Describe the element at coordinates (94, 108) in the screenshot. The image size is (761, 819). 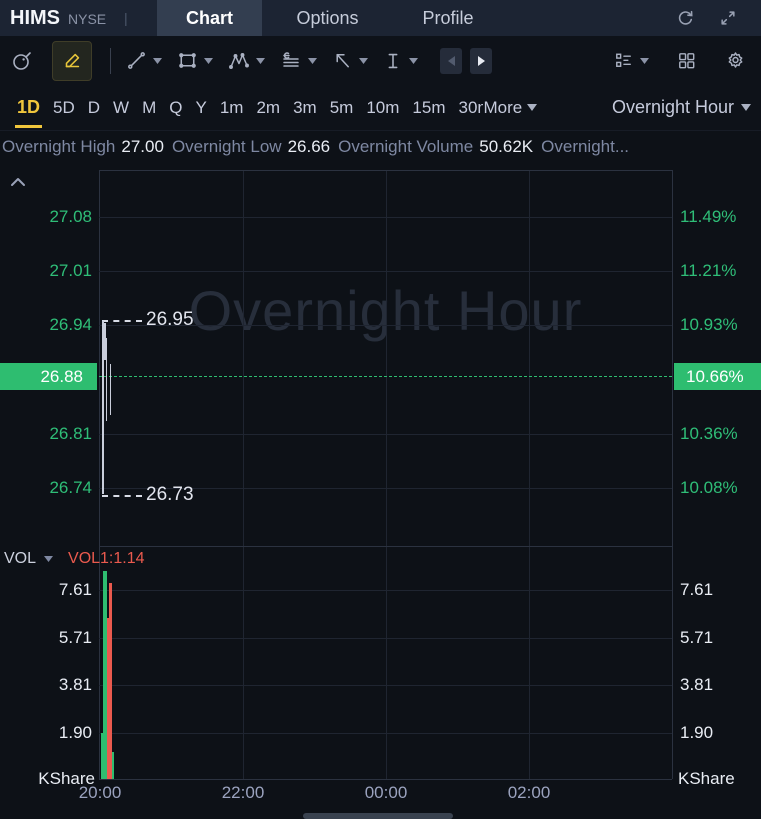
I see `timeframe-d: D` at that location.